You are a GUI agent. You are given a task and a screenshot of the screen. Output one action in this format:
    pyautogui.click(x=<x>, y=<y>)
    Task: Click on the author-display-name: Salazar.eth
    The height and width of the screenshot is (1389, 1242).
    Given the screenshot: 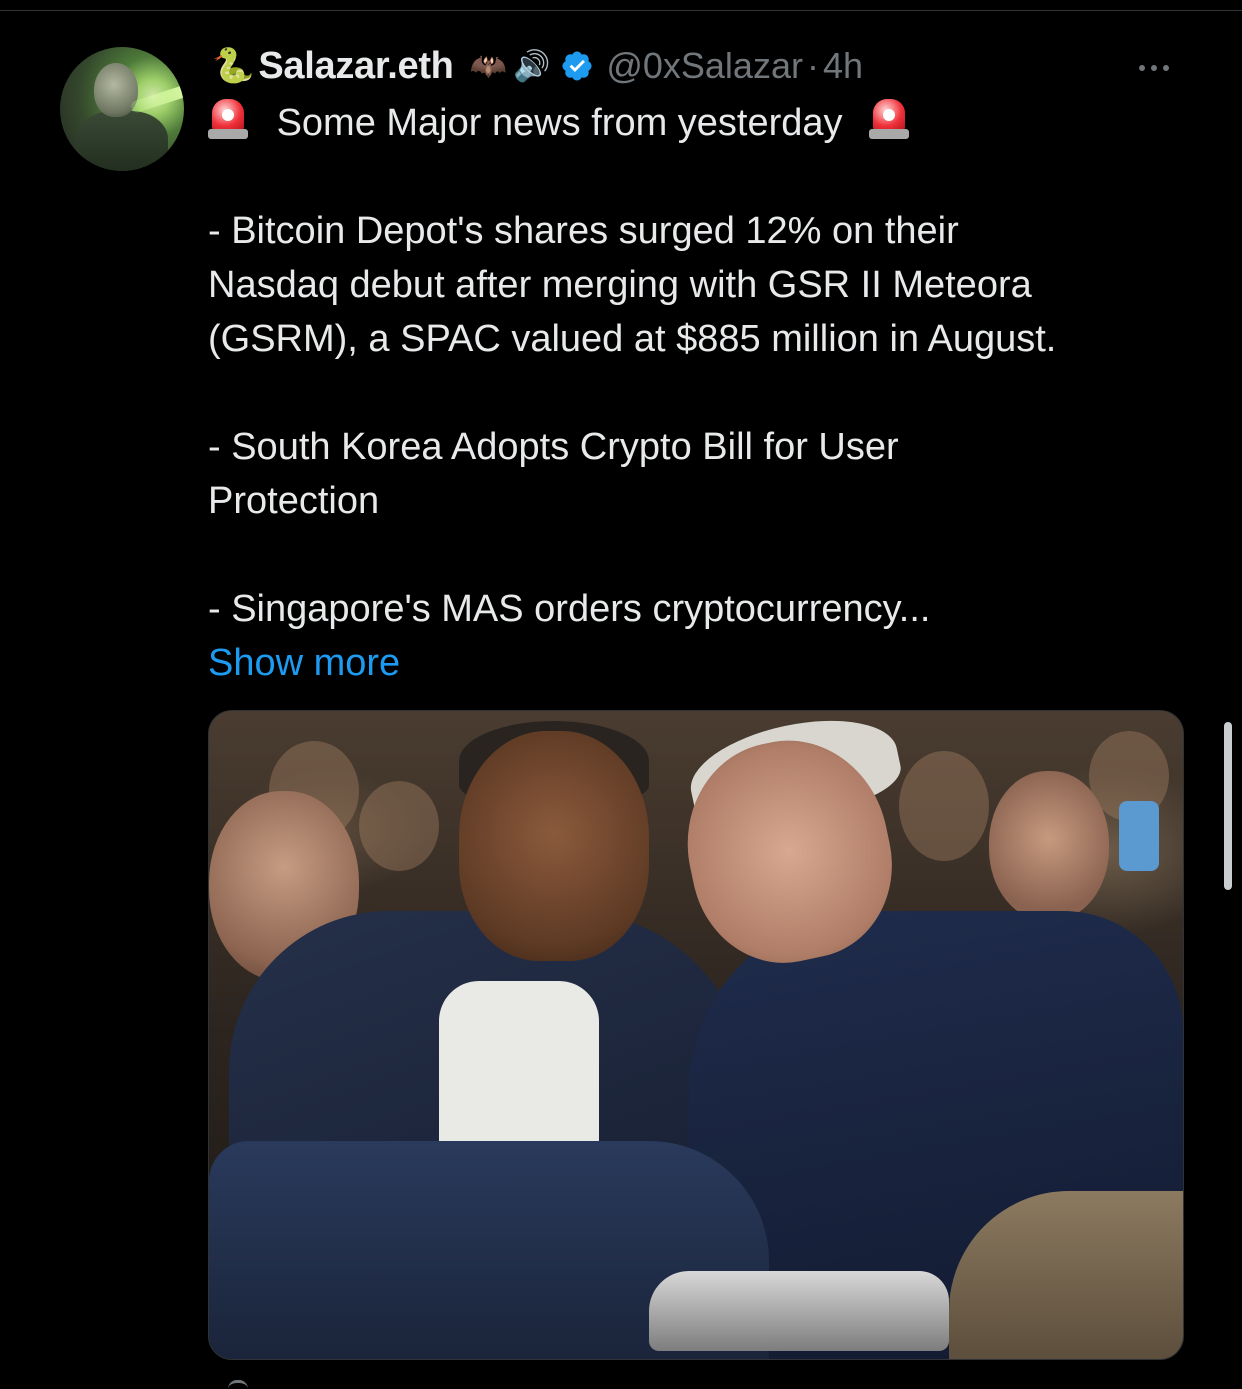 What is the action you would take?
    pyautogui.click(x=356, y=66)
    